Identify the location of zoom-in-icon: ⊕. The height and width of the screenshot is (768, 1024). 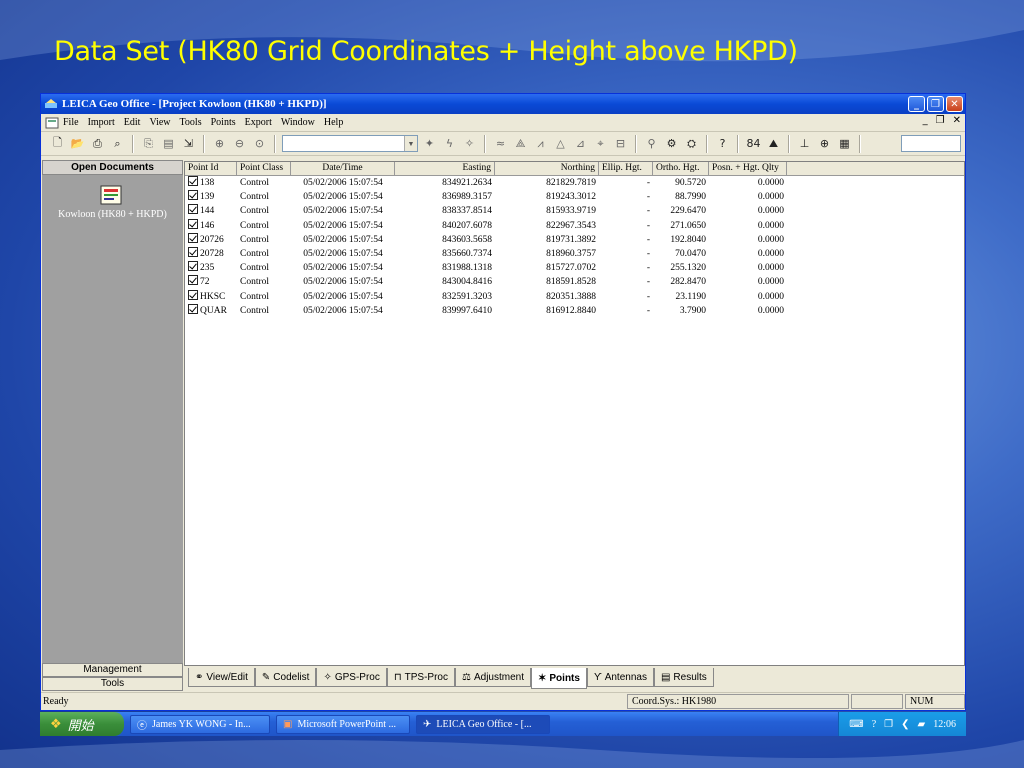
(219, 143).